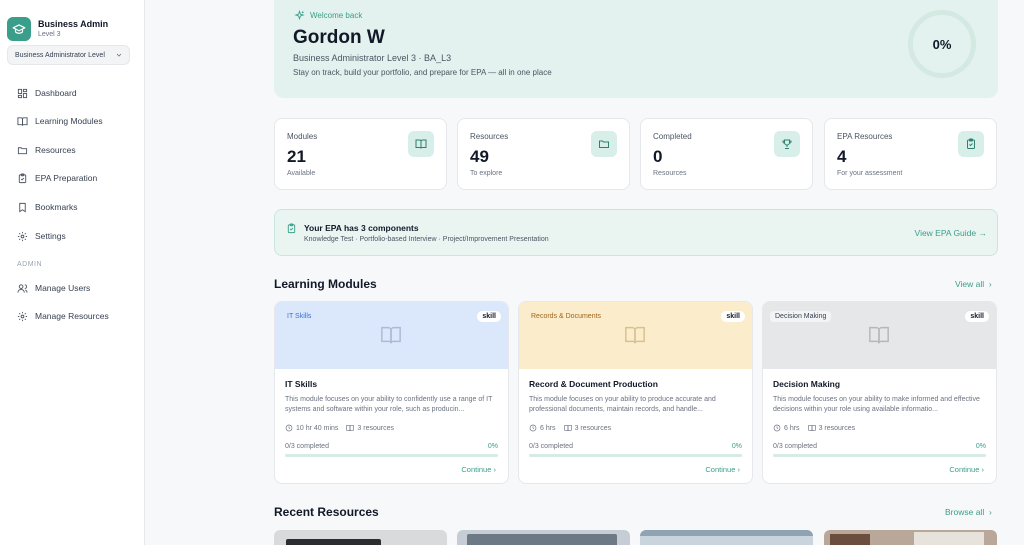  I want to click on view-epa-guide-link: View EPA Guide →, so click(951, 233).